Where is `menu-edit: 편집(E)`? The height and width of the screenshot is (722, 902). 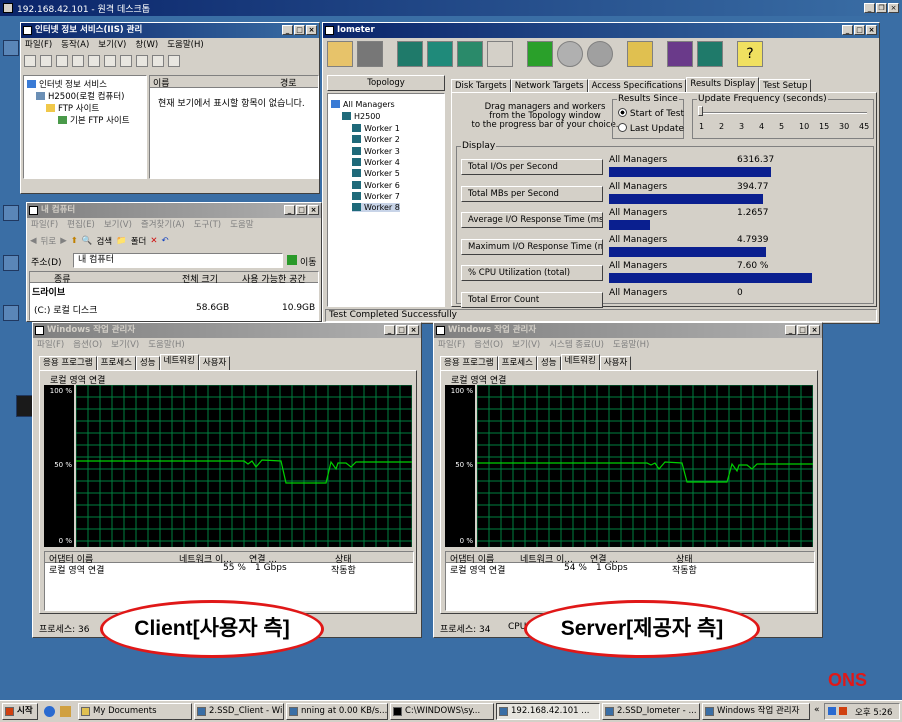
menu-edit: 편집(E) is located at coordinates (81, 225).